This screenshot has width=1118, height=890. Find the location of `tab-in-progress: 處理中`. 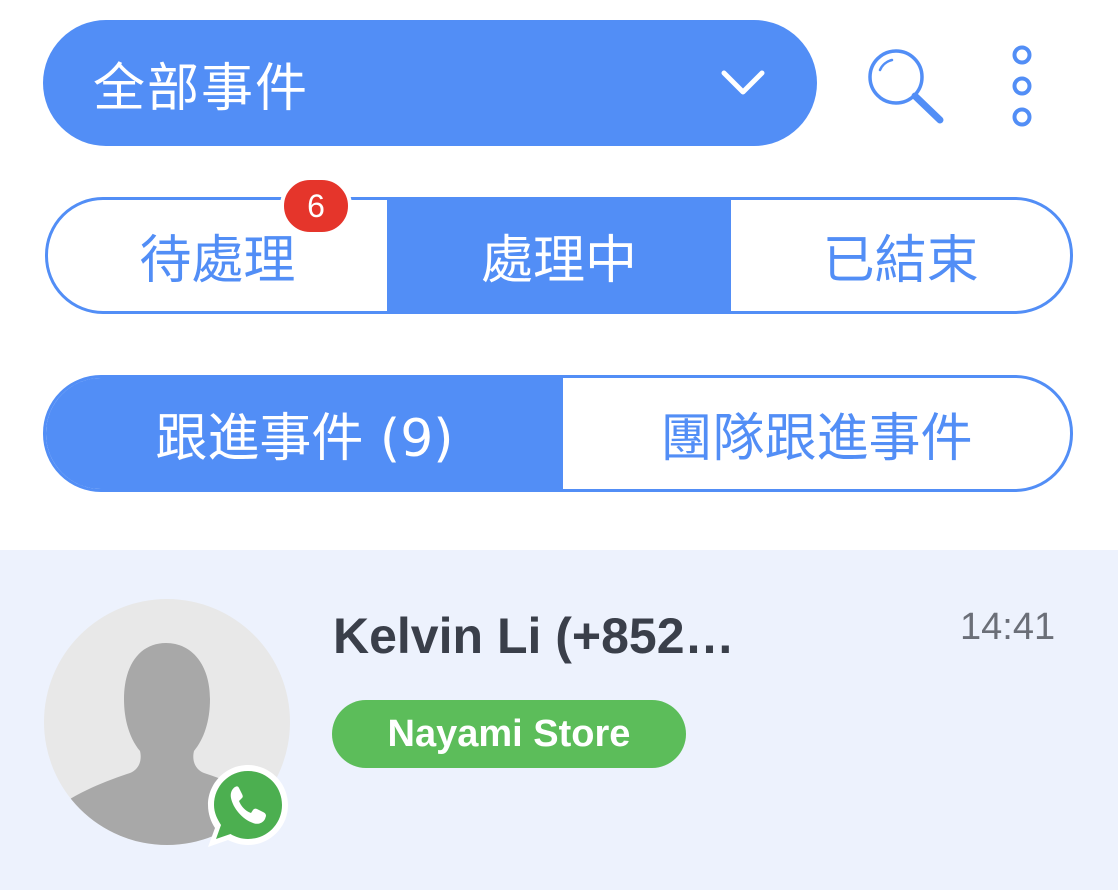

tab-in-progress: 處理中 is located at coordinates (557, 255).